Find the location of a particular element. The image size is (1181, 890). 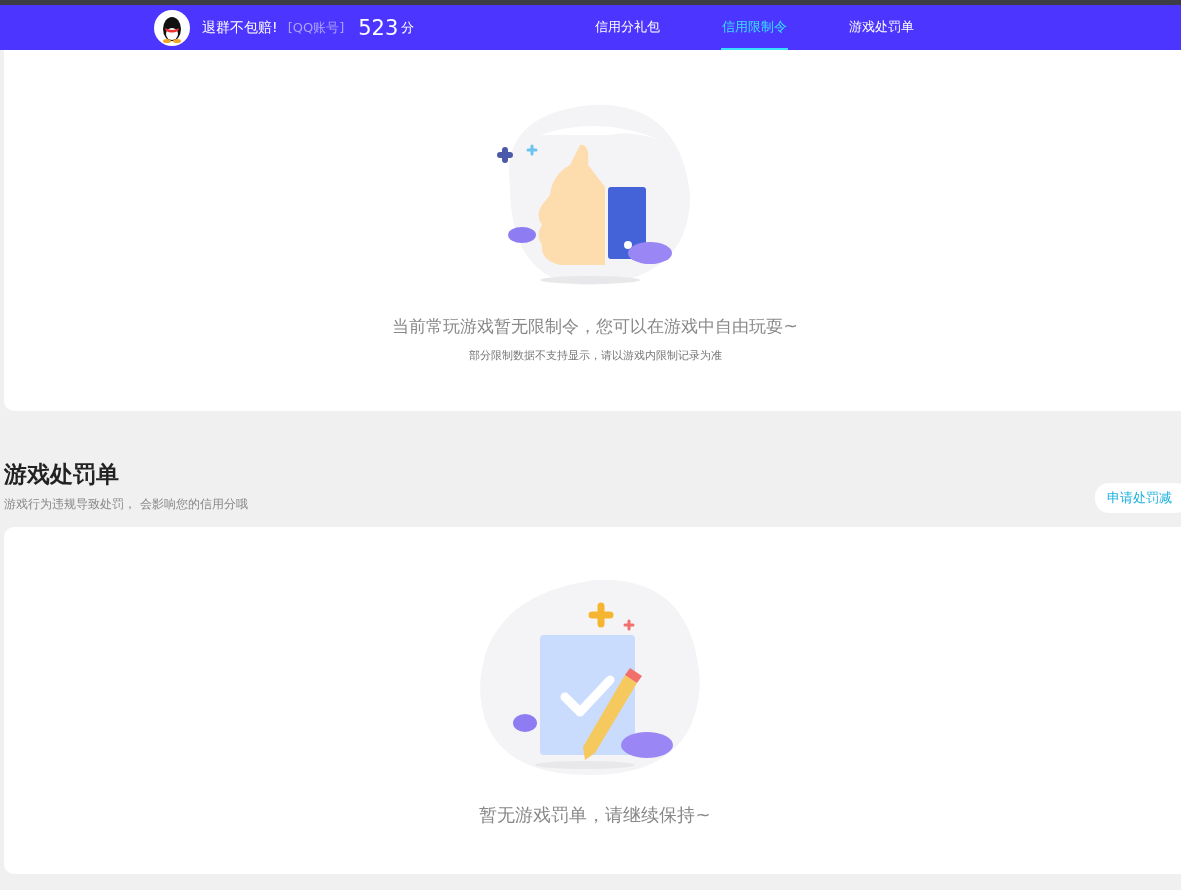

nickname: 退群不包赔! is located at coordinates (240, 27).